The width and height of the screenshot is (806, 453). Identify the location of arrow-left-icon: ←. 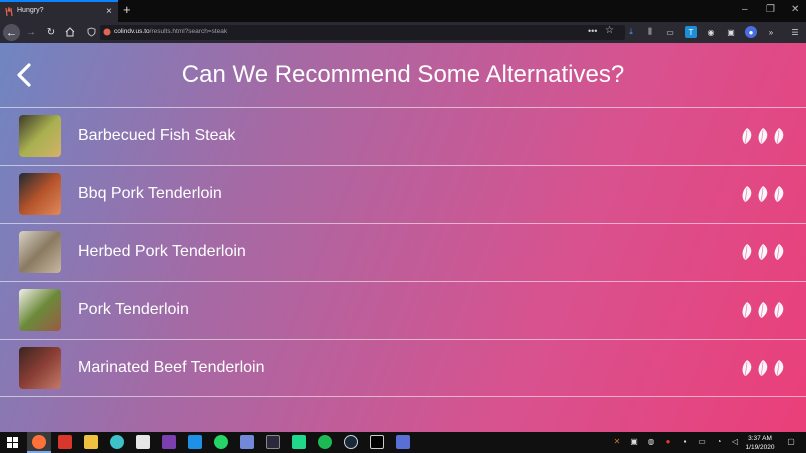
(11, 32).